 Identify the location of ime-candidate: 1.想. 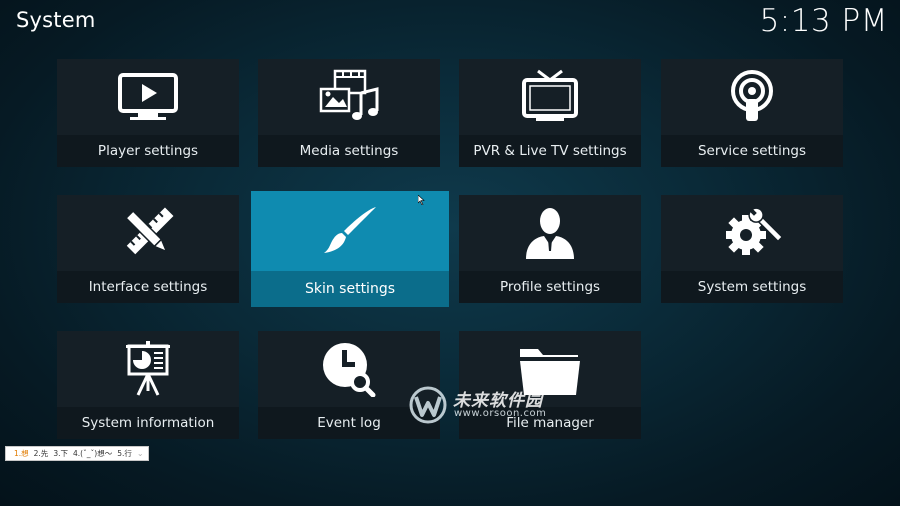
(21, 453).